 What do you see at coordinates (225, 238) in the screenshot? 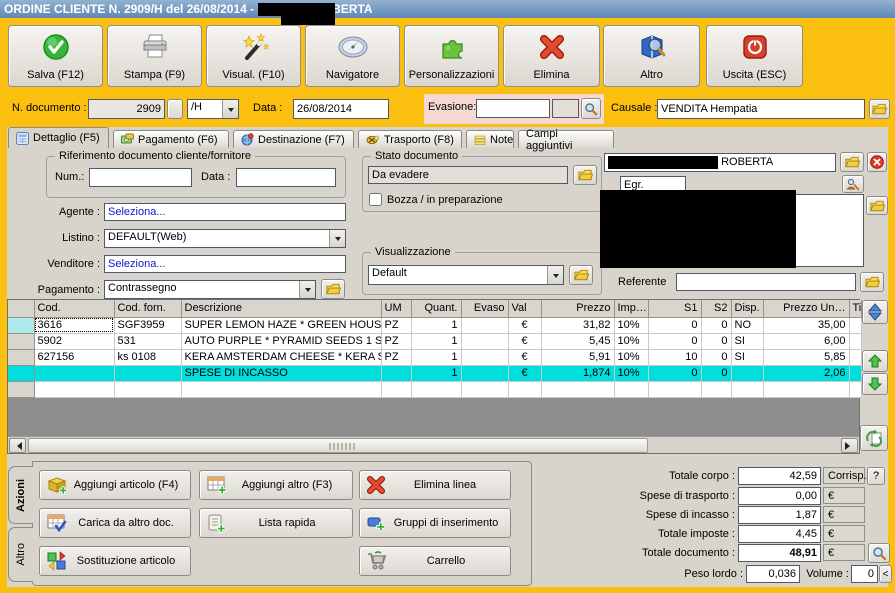
I see `listino-dropdown: DEFAULT(Web)` at bounding box center [225, 238].